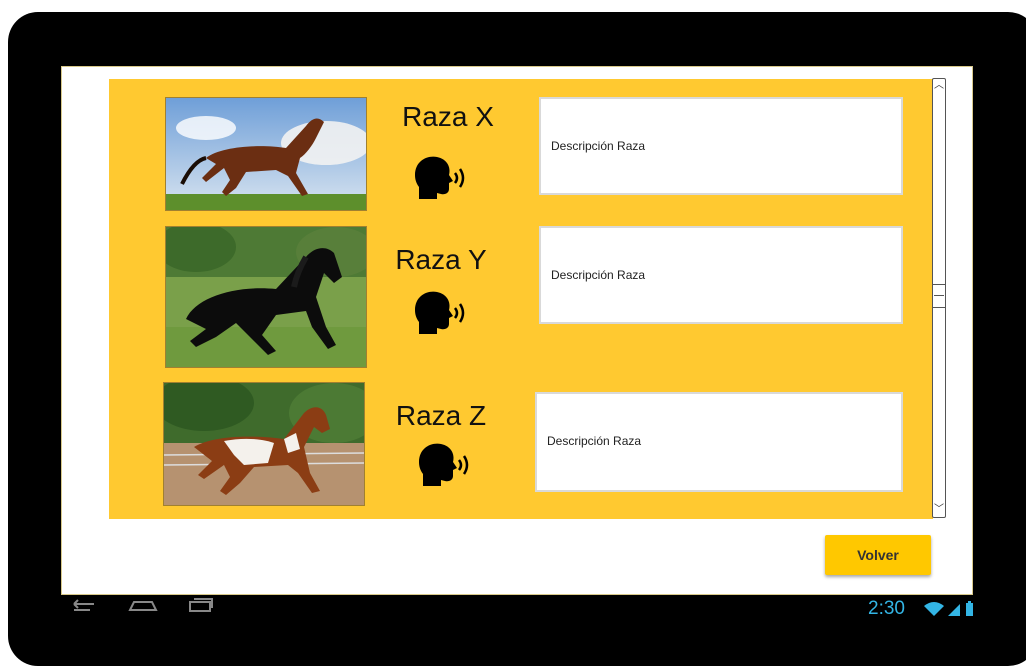 Image resolution: width=1026 pixels, height=669 pixels. I want to click on black-horse-photo, so click(266, 297).